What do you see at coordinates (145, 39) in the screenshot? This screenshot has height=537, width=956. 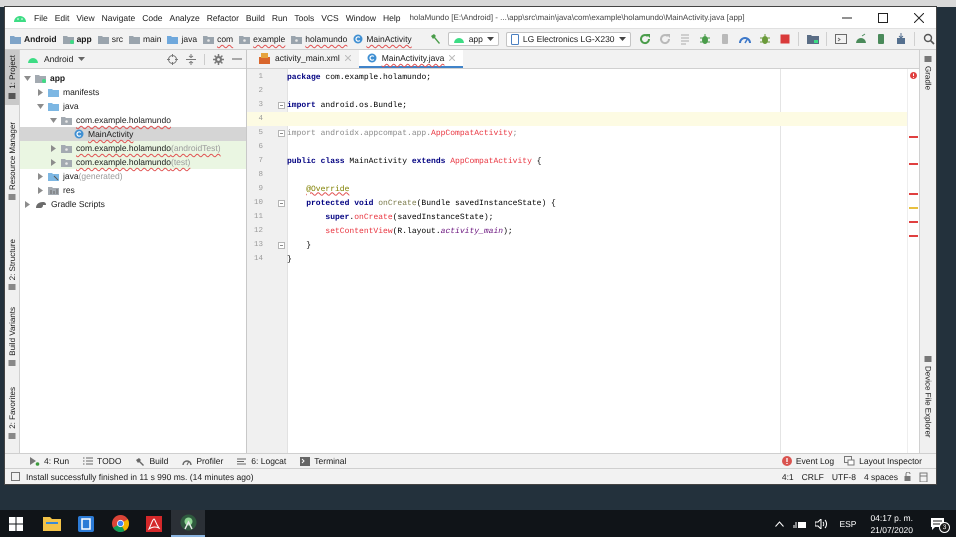 I see `breadcrumb-item: main` at bounding box center [145, 39].